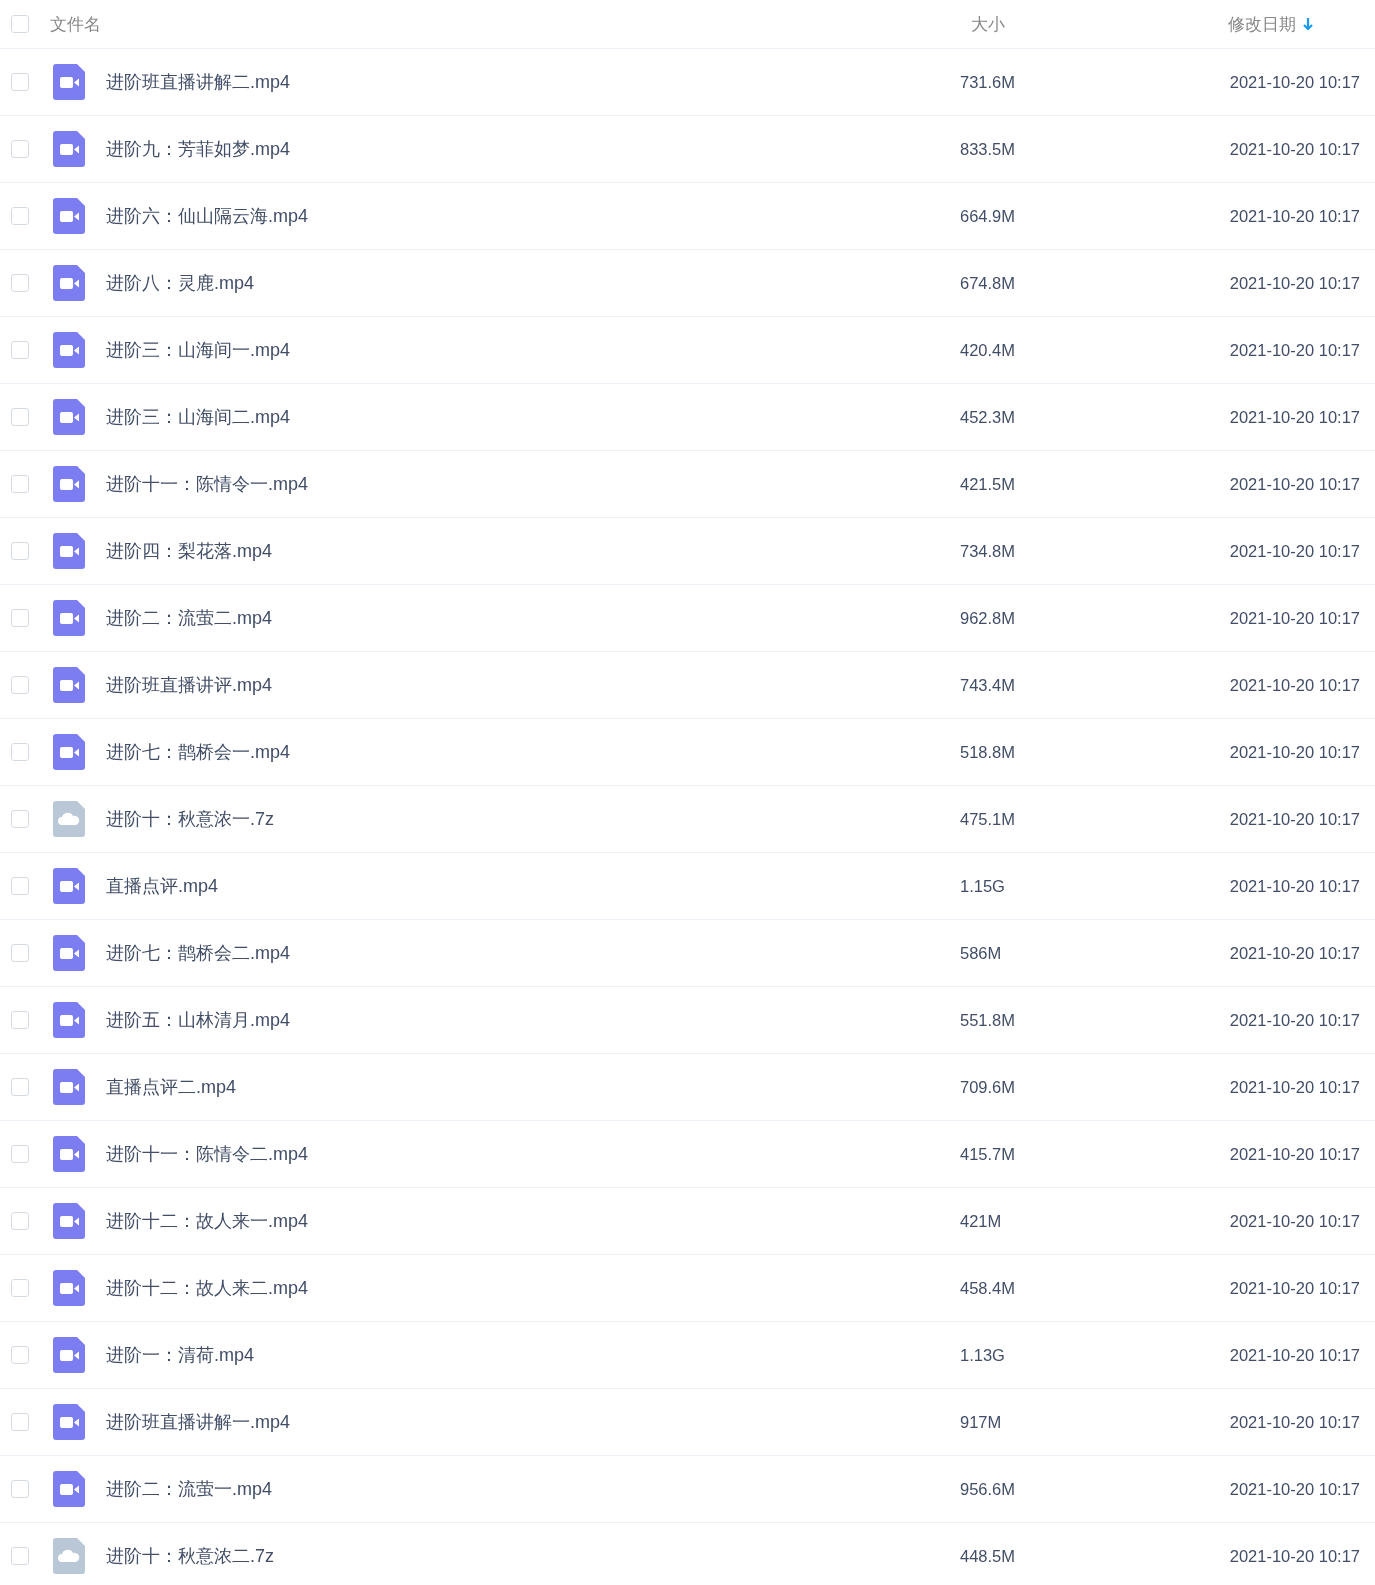 The image size is (1375, 1585). Describe the element at coordinates (198, 953) in the screenshot. I see `file-name: 进阶七：鹊桥会二.mp4` at that location.